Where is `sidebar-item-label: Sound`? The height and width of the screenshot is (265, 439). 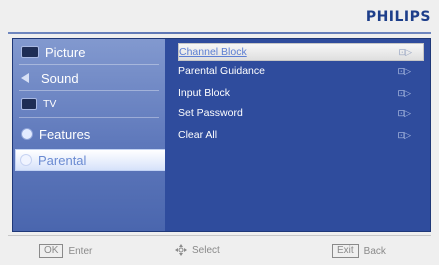 sidebar-item-label: Sound is located at coordinates (60, 78).